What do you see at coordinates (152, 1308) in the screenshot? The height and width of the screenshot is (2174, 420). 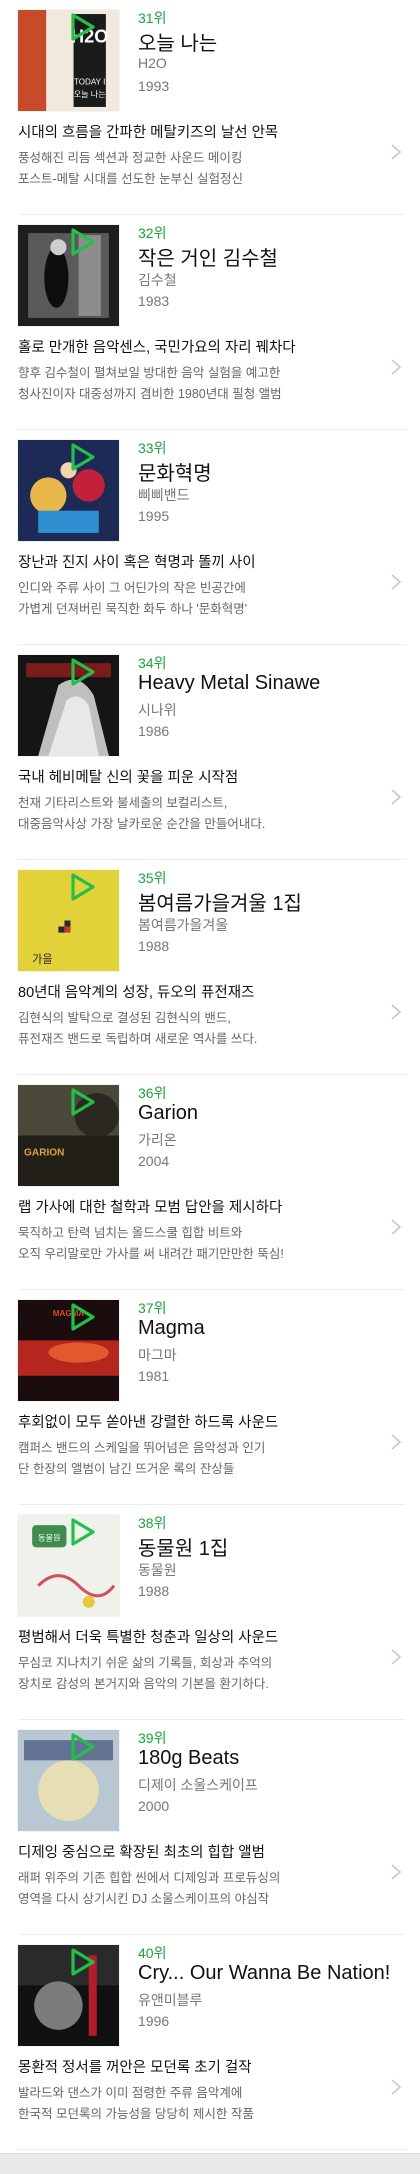 I see `rank-label: 37위` at bounding box center [152, 1308].